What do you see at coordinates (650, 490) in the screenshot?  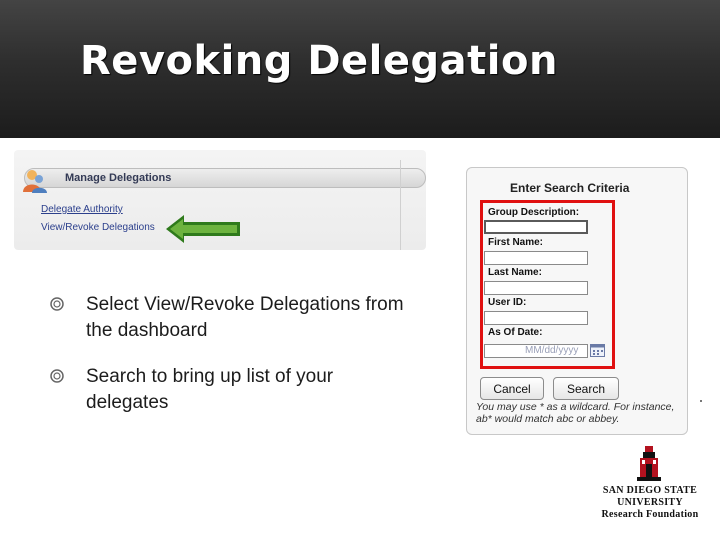 I see `logo-line-1: SAN DIEGO STATE` at bounding box center [650, 490].